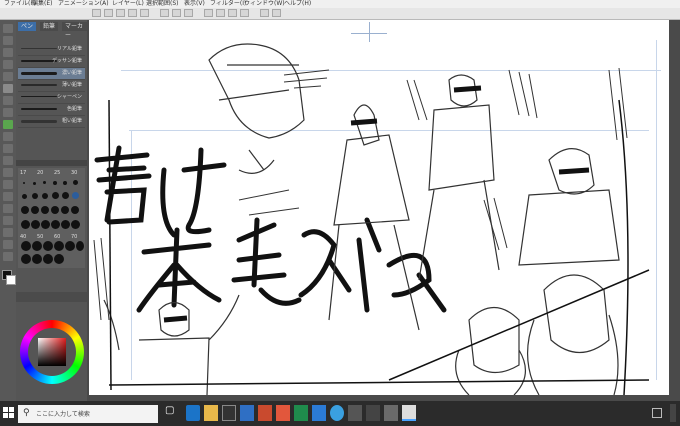 This screenshot has height=426, width=680. I want to click on show-desktop-button, so click(673, 413).